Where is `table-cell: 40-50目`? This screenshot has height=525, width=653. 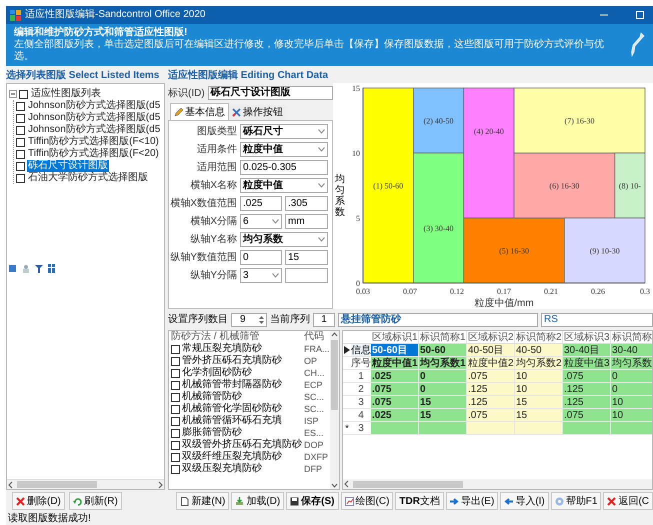
table-cell: 40-50目 is located at coordinates (491, 350).